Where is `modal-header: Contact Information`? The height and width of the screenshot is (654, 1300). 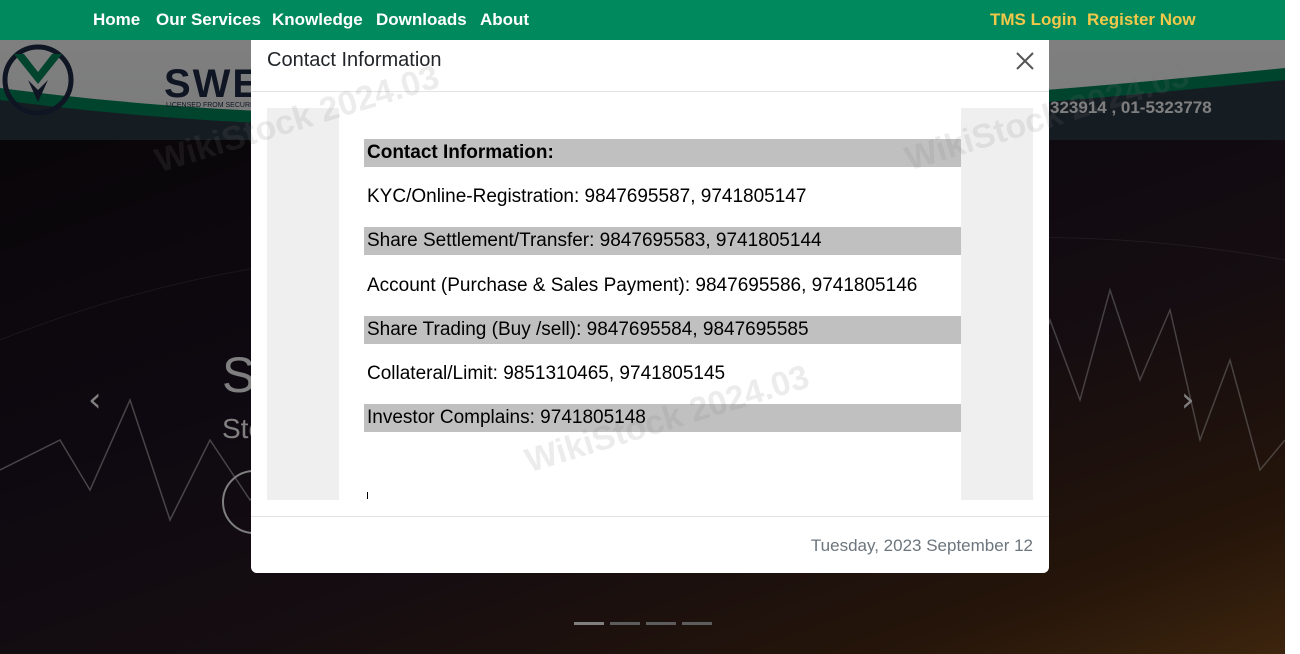 modal-header: Contact Information is located at coordinates (650, 66).